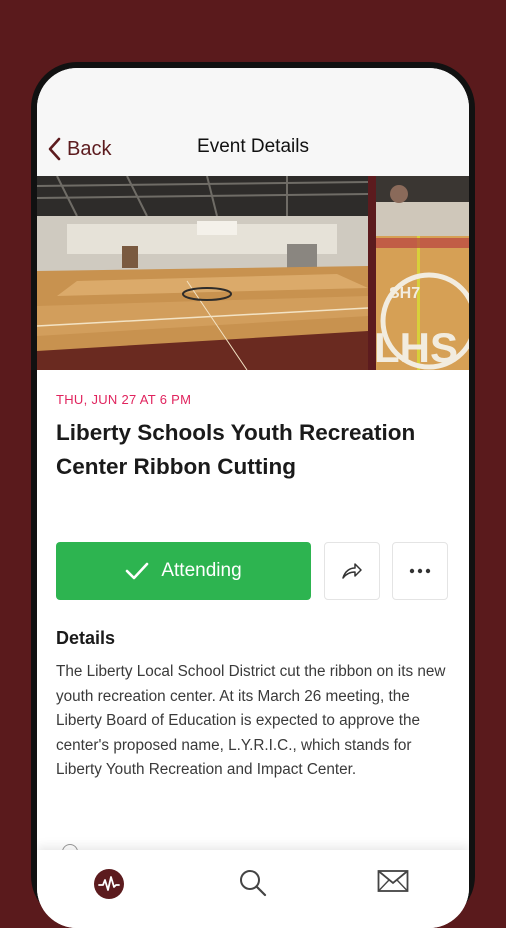 The image size is (506, 928). I want to click on checkmark-icon, so click(137, 571).